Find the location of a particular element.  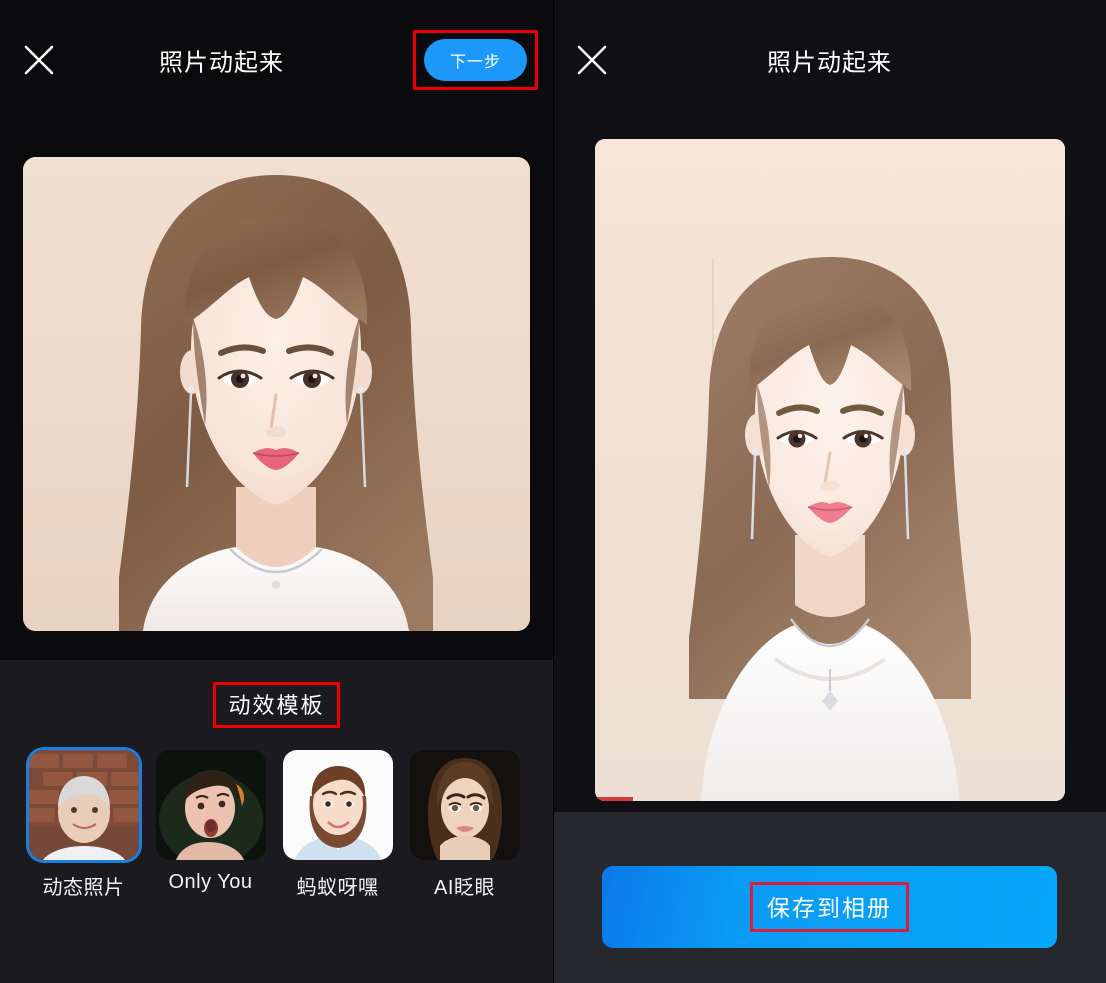

template-label: 蚂蚁呀嘿 is located at coordinates (337, 888).